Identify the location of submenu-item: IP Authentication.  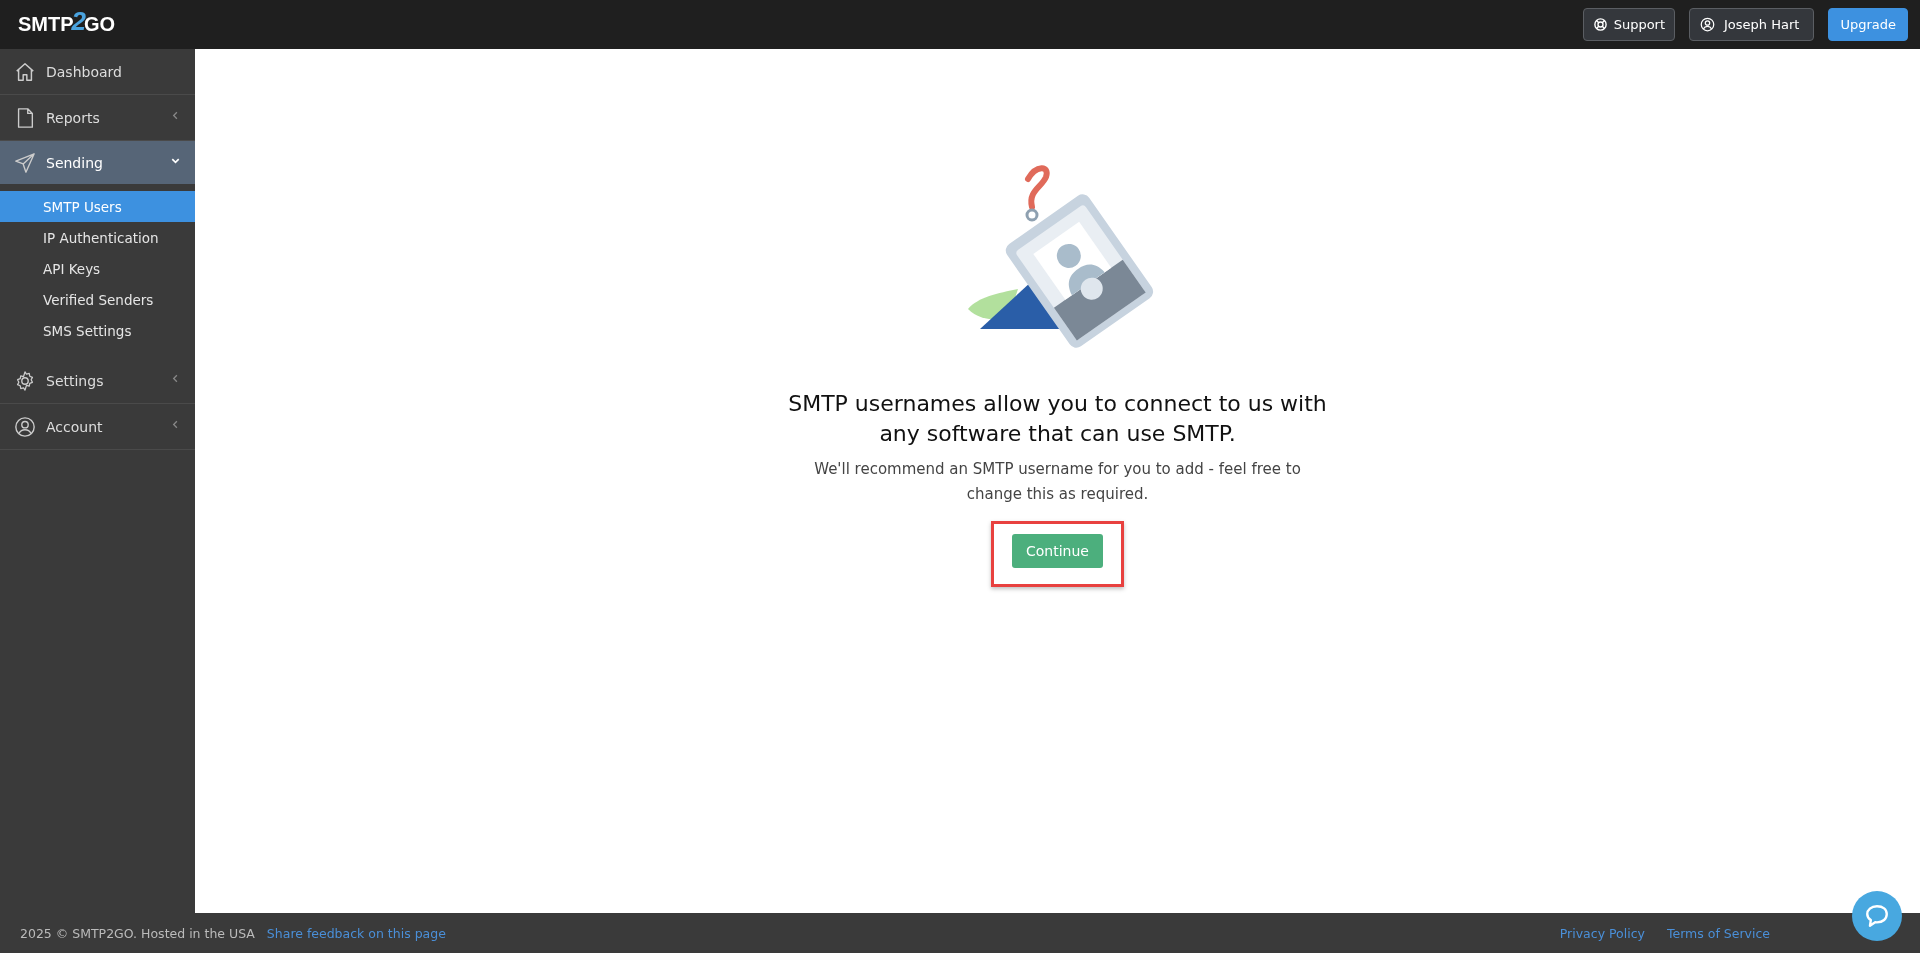
(97, 237).